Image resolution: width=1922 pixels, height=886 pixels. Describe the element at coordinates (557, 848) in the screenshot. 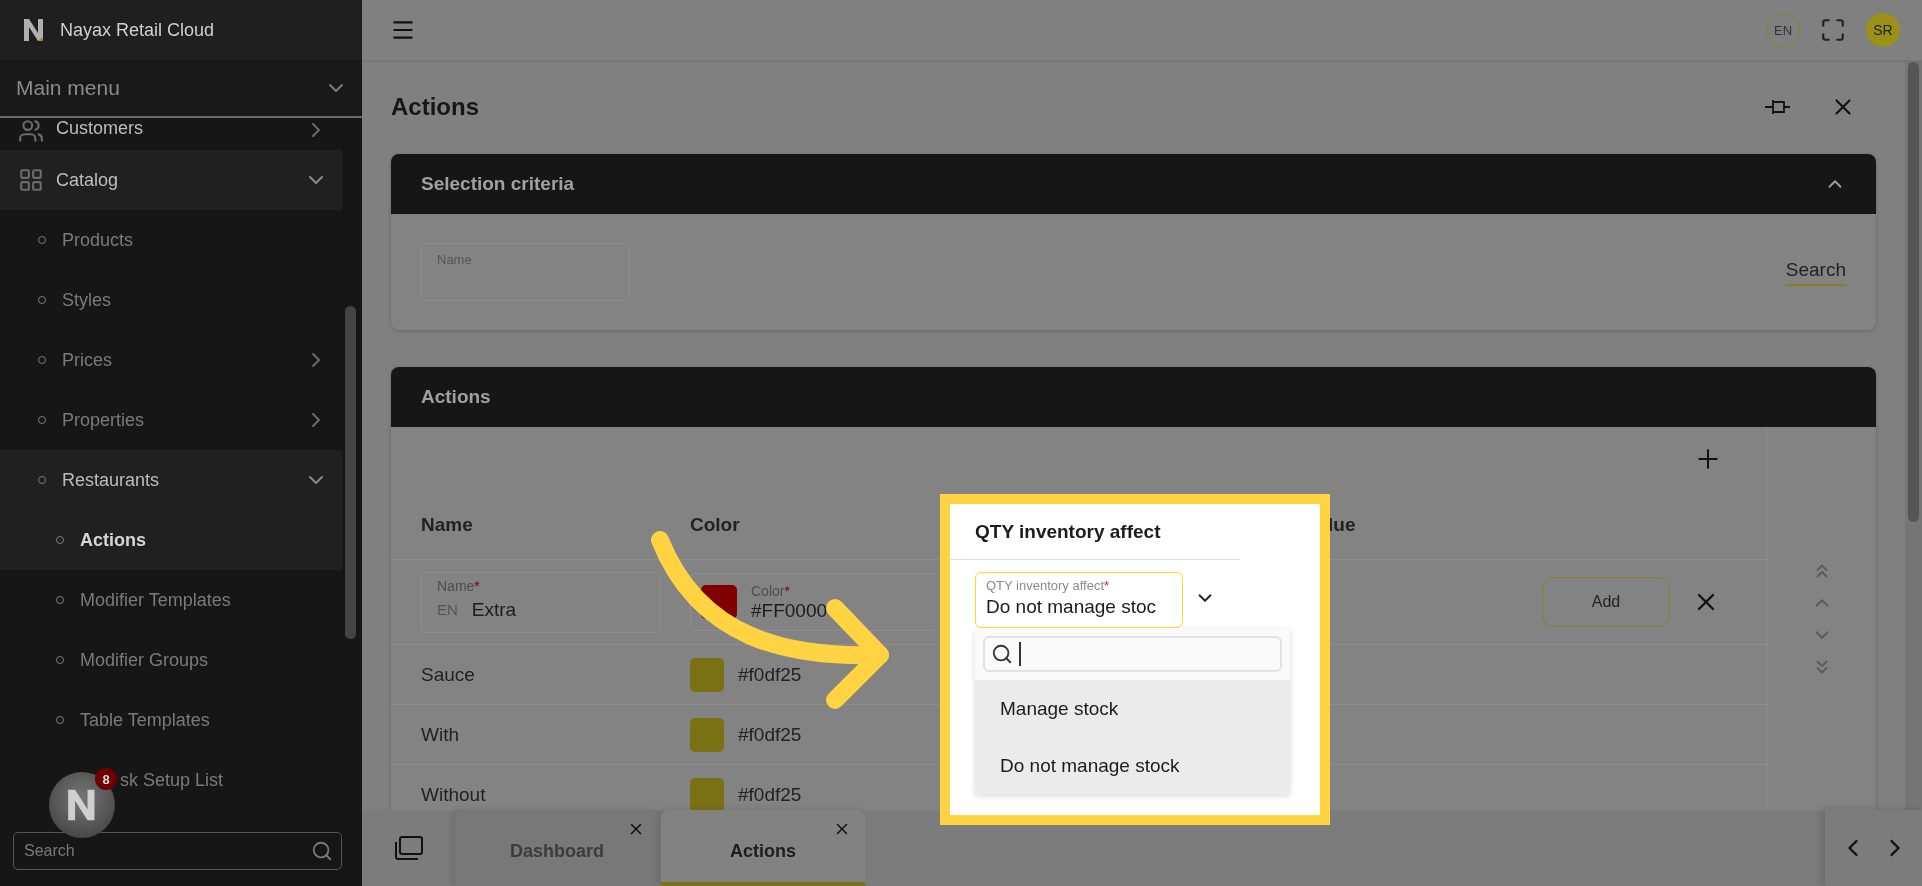

I see `tab: Dashboard` at that location.